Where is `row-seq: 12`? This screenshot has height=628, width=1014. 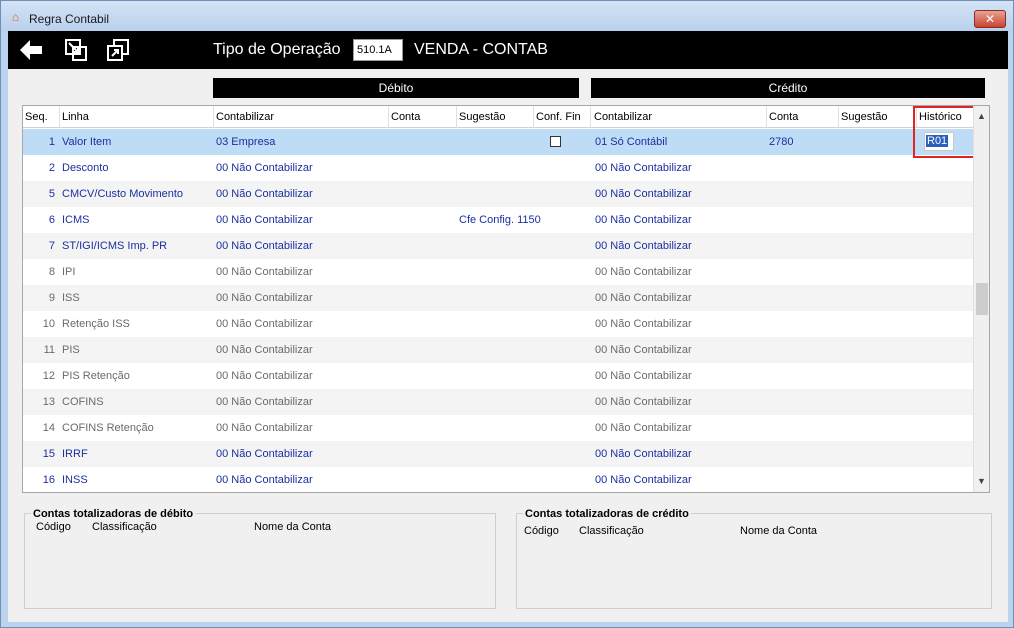
row-seq: 12 is located at coordinates (48, 376).